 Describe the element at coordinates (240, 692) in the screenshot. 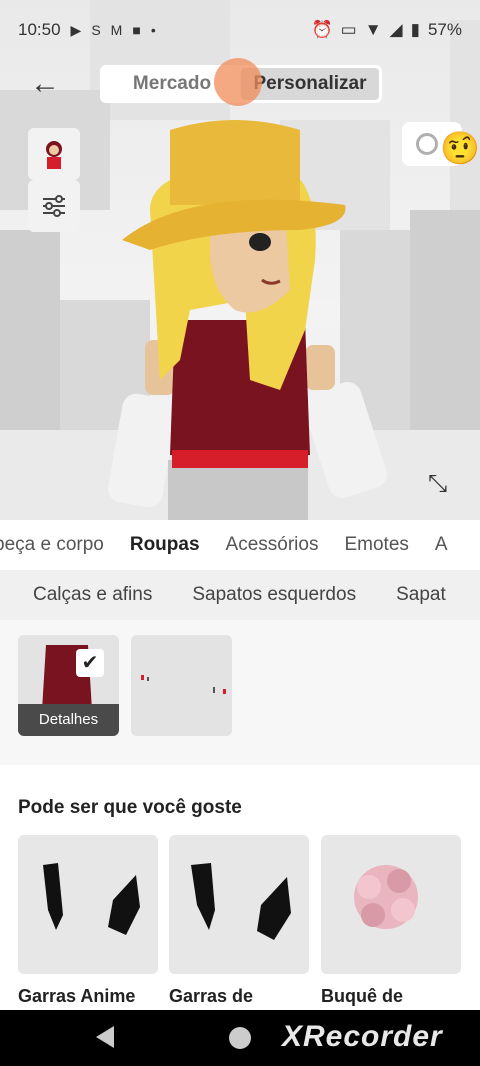

I see `equipped-items: ✔ Detalhes` at that location.